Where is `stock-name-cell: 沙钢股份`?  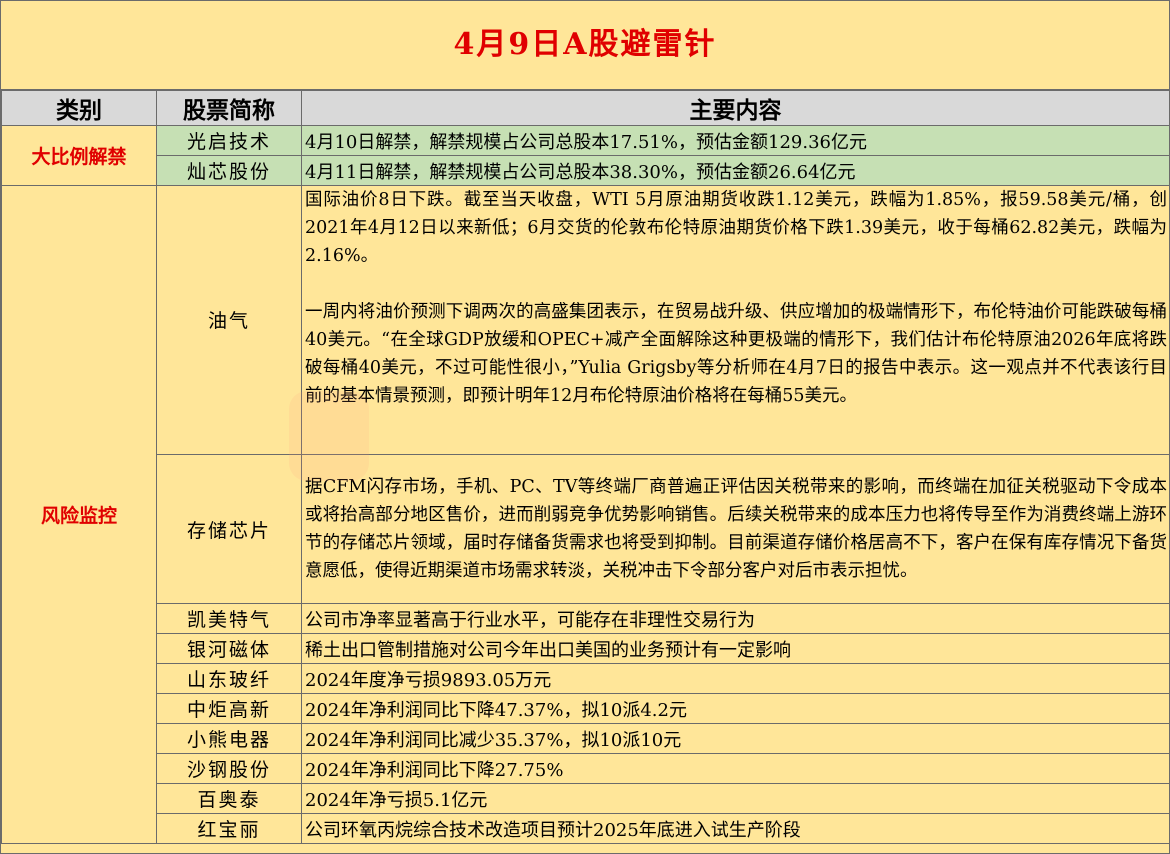 stock-name-cell: 沙钢股份 is located at coordinates (229, 768).